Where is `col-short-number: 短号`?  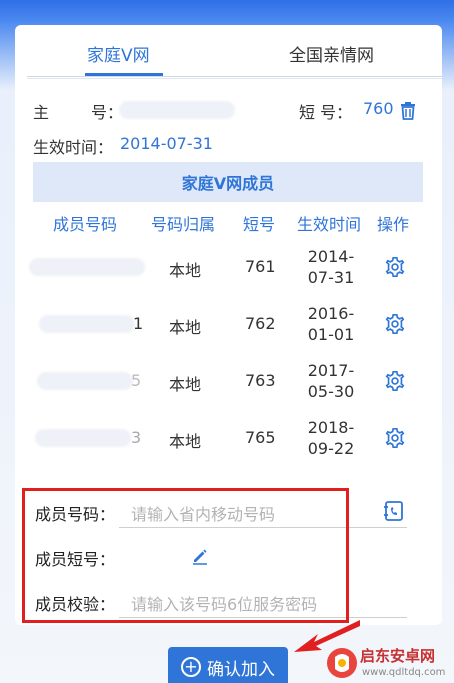 col-short-number: 短号 is located at coordinates (259, 224).